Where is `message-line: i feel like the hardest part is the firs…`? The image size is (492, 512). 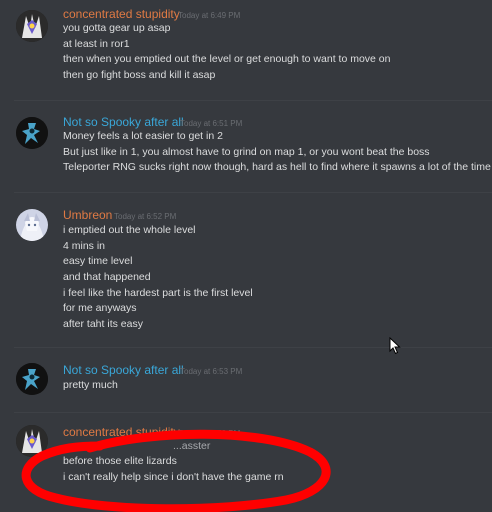
message-line: i feel like the hardest part is the firs… is located at coordinates (158, 292).